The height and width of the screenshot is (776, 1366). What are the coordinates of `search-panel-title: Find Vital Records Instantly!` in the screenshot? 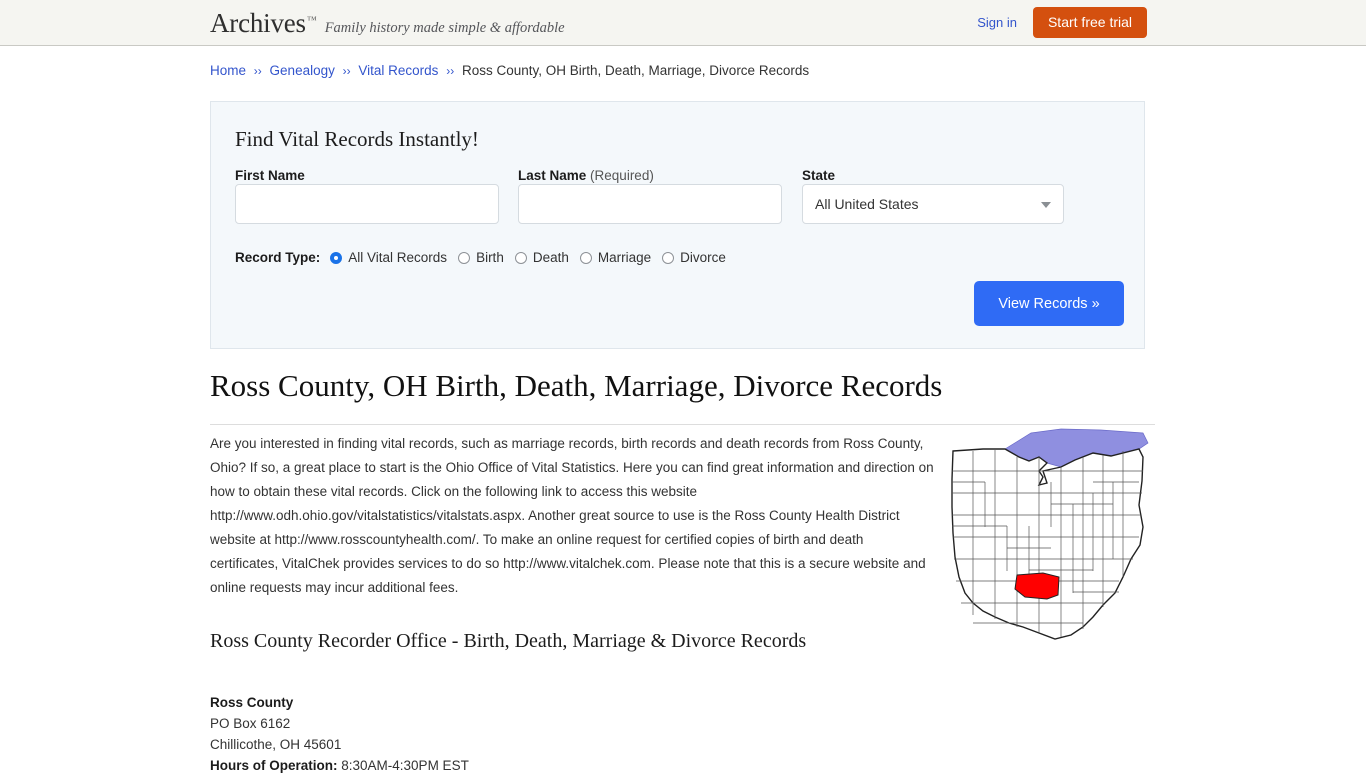 It's located at (357, 139).